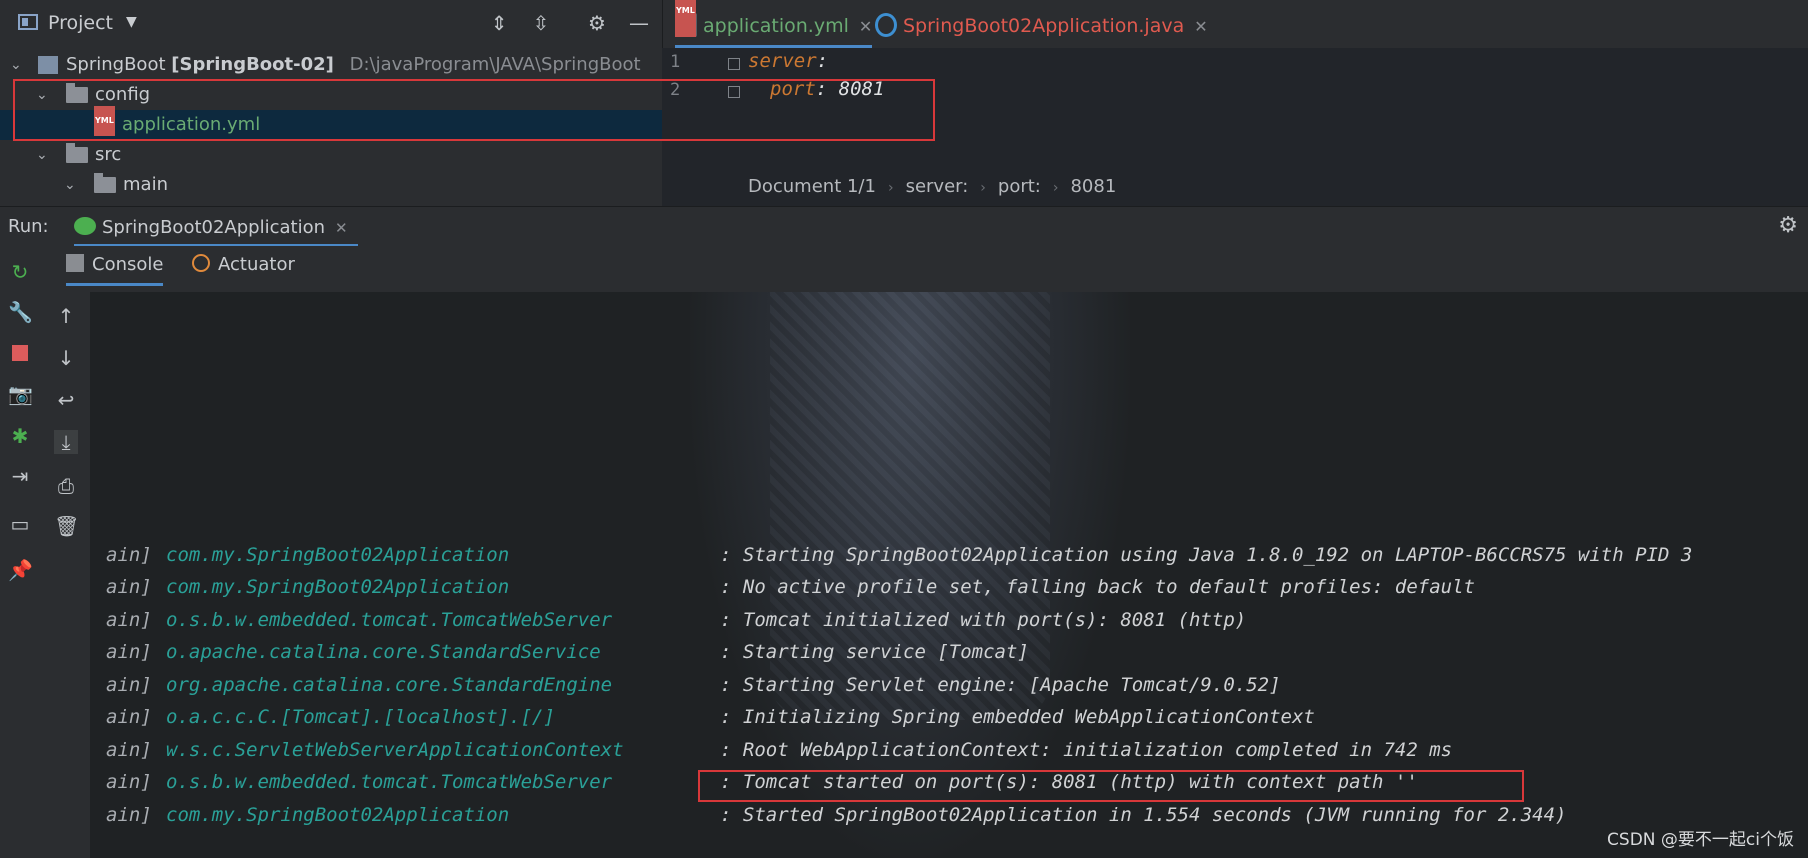 The height and width of the screenshot is (858, 1808). I want to click on arrow-up-icon: ↑, so click(66, 316).